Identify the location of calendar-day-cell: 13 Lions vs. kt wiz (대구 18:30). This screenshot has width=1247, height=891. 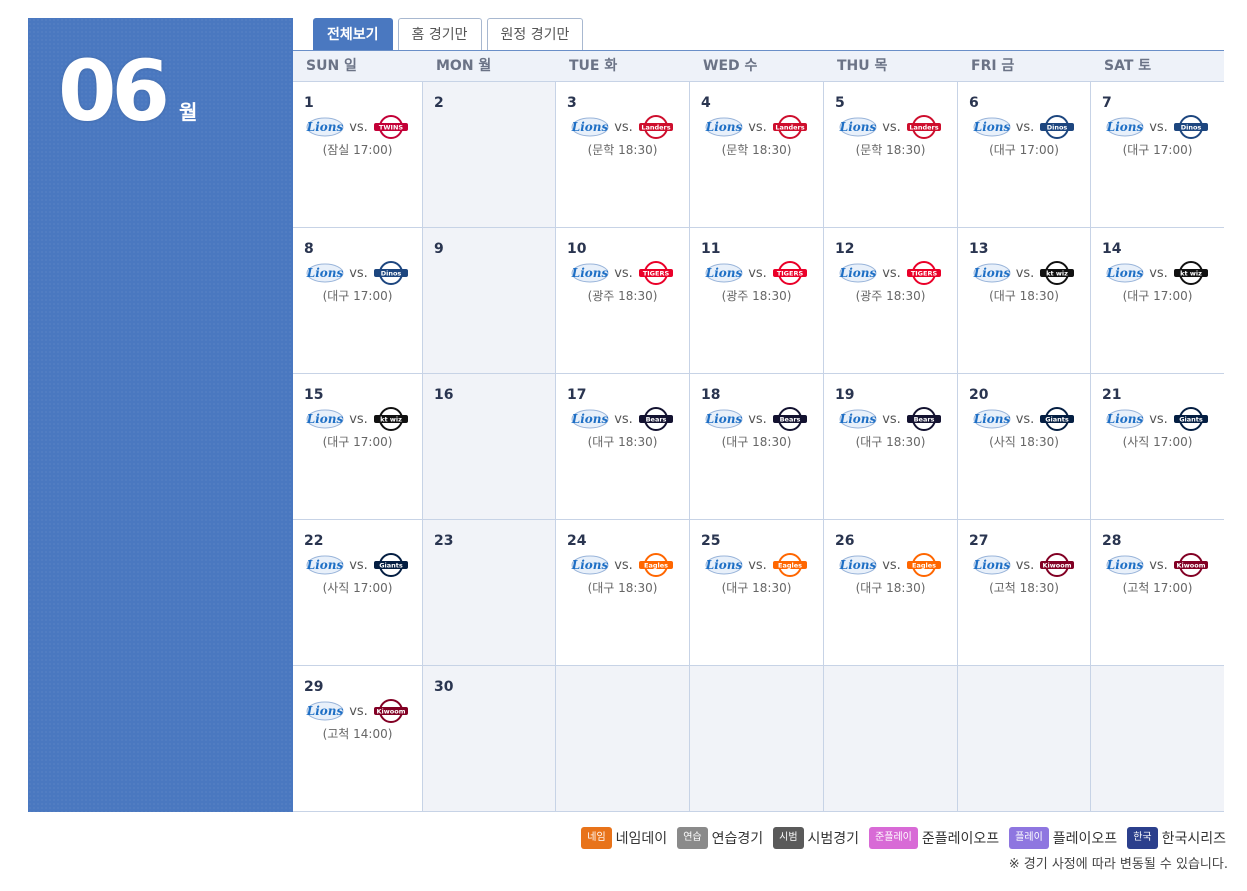
(1024, 301).